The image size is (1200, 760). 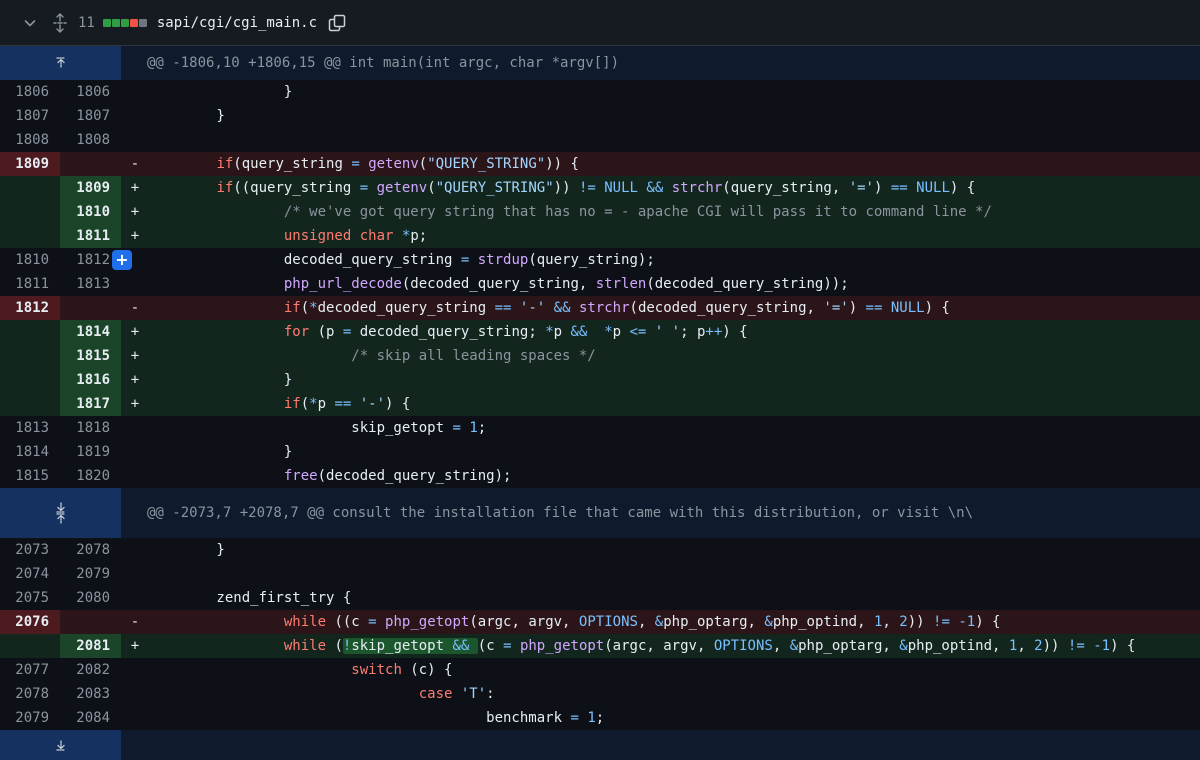 I want to click on old-line-number: 2078, so click(x=30, y=694).